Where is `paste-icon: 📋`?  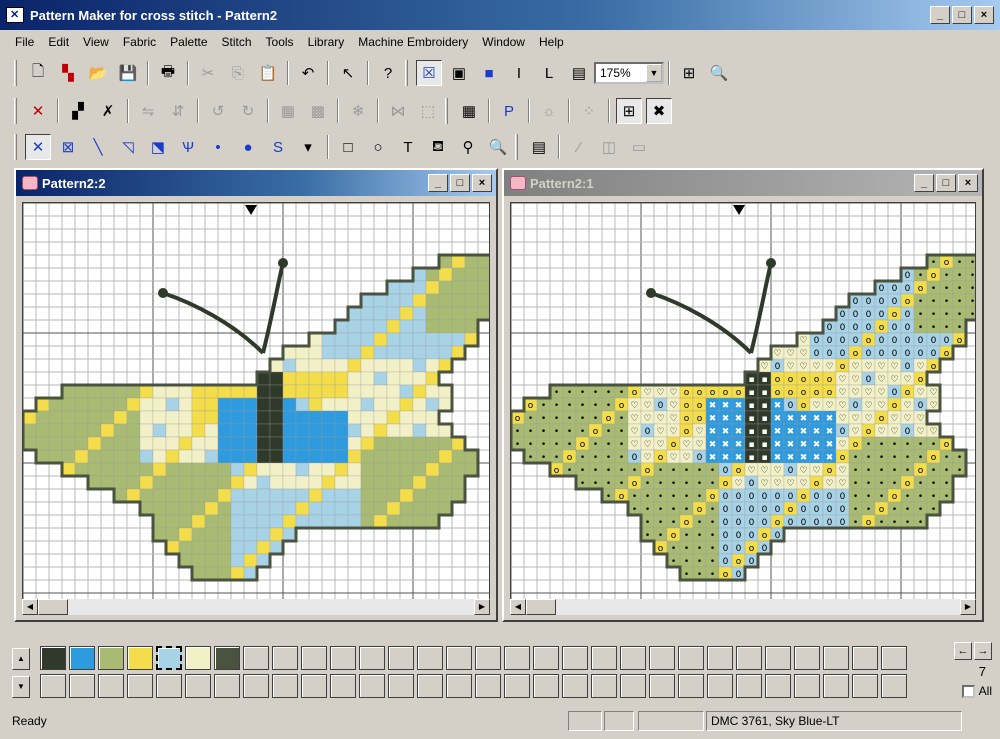
paste-icon: 📋 is located at coordinates (268, 73).